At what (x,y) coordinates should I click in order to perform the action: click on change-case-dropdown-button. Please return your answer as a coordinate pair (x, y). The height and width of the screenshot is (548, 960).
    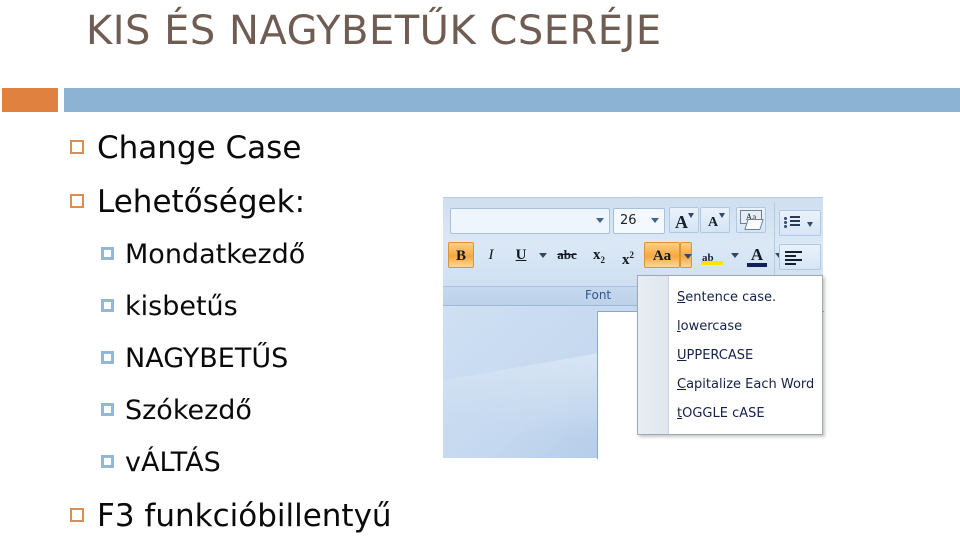
    Looking at the image, I should click on (686, 255).